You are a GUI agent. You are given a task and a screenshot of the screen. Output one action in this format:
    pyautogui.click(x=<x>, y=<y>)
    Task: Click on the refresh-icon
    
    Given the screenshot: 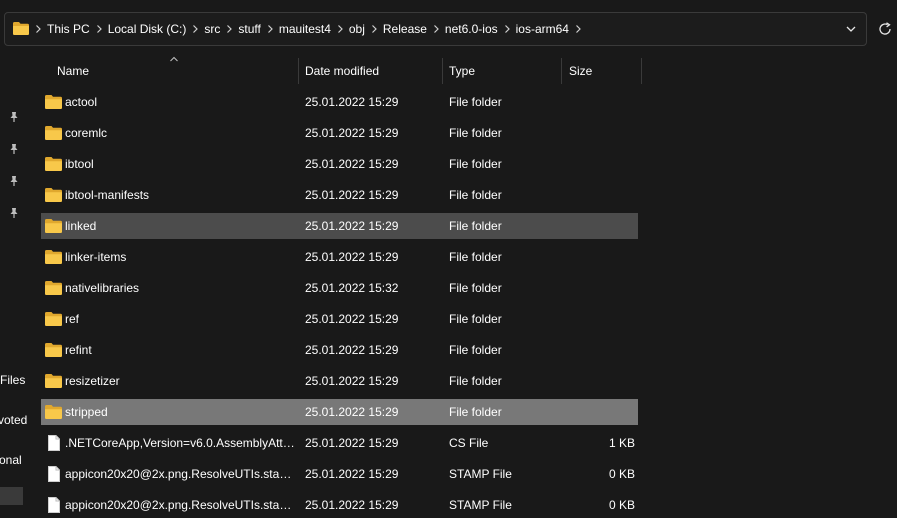 What is the action you would take?
    pyautogui.click(x=885, y=29)
    